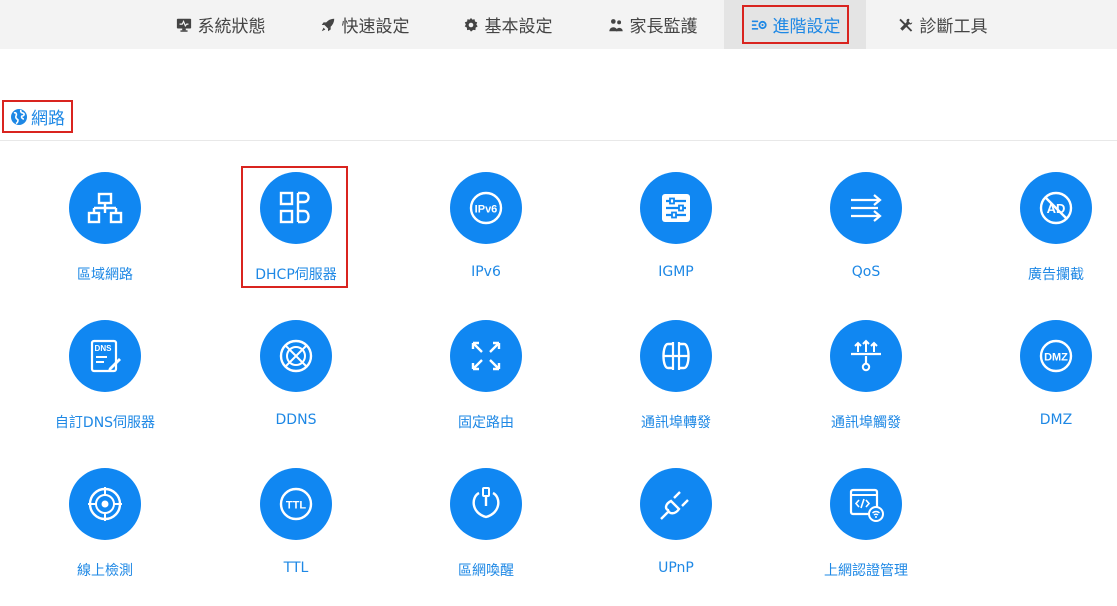 The width and height of the screenshot is (1117, 606). Describe the element at coordinates (906, 25) in the screenshot. I see `tools-icon` at that location.